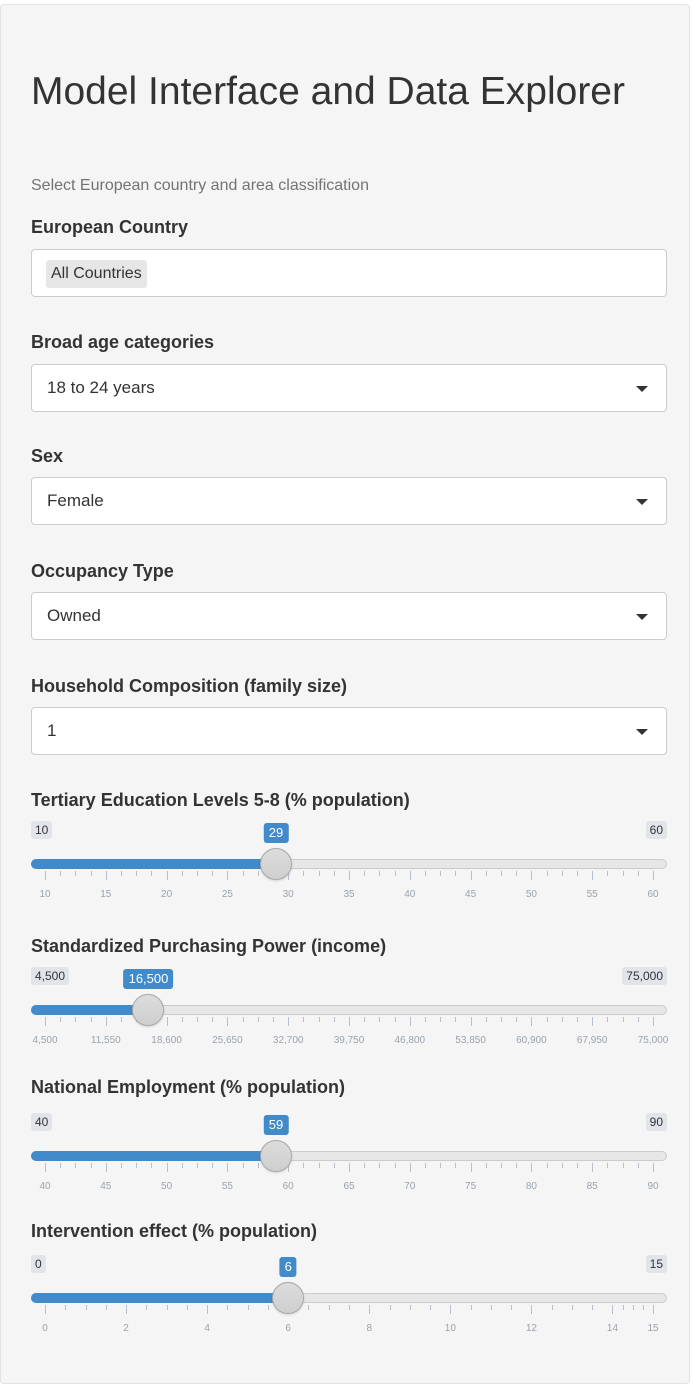  I want to click on sex-select: Female, so click(349, 501).